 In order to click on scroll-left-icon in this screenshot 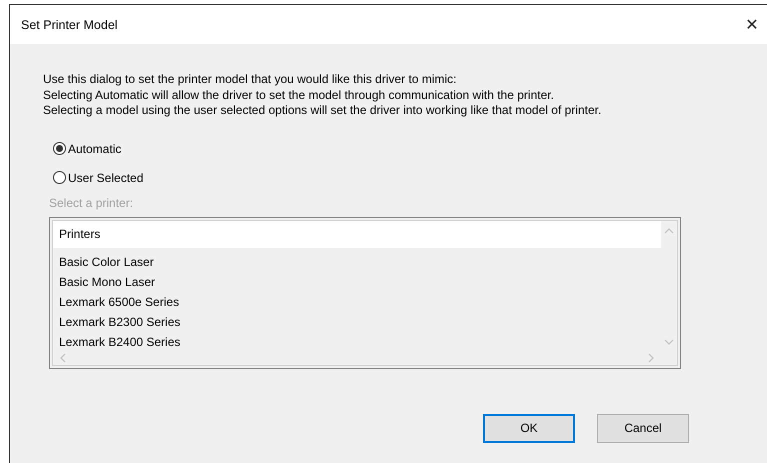, I will do `click(63, 358)`.